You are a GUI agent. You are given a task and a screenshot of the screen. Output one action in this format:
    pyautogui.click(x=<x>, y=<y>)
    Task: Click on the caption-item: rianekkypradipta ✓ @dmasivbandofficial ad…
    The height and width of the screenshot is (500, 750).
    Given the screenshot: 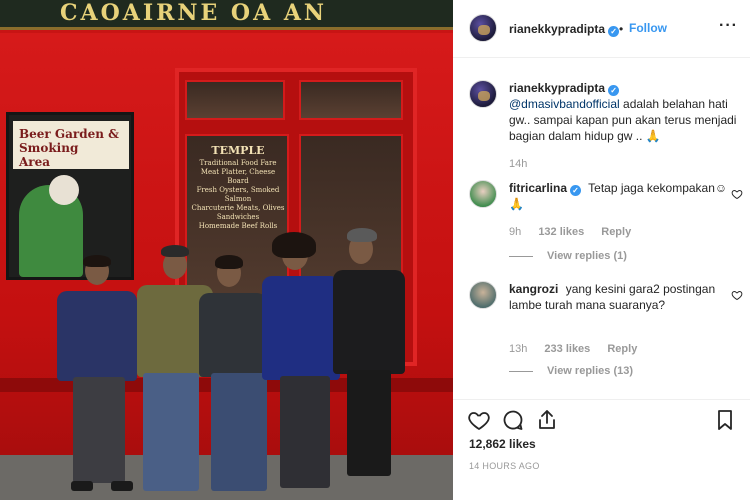 What is the action you would take?
    pyautogui.click(x=604, y=128)
    